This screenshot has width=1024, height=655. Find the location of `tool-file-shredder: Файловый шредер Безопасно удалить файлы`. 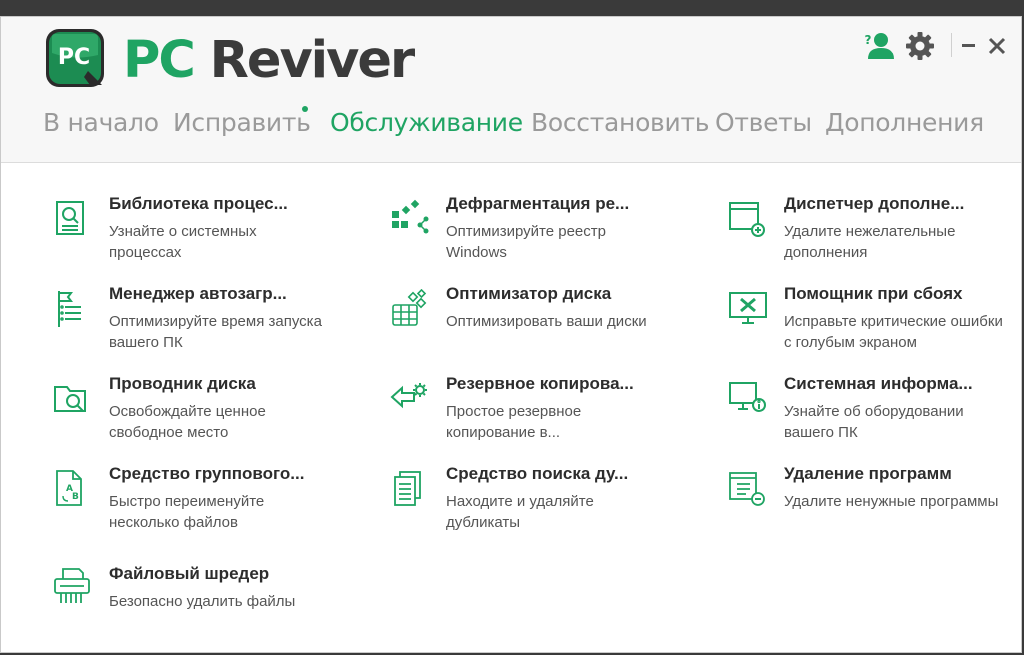

tool-file-shredder: Файловый шредер Безопасно удалить файлы is located at coordinates (213, 593).